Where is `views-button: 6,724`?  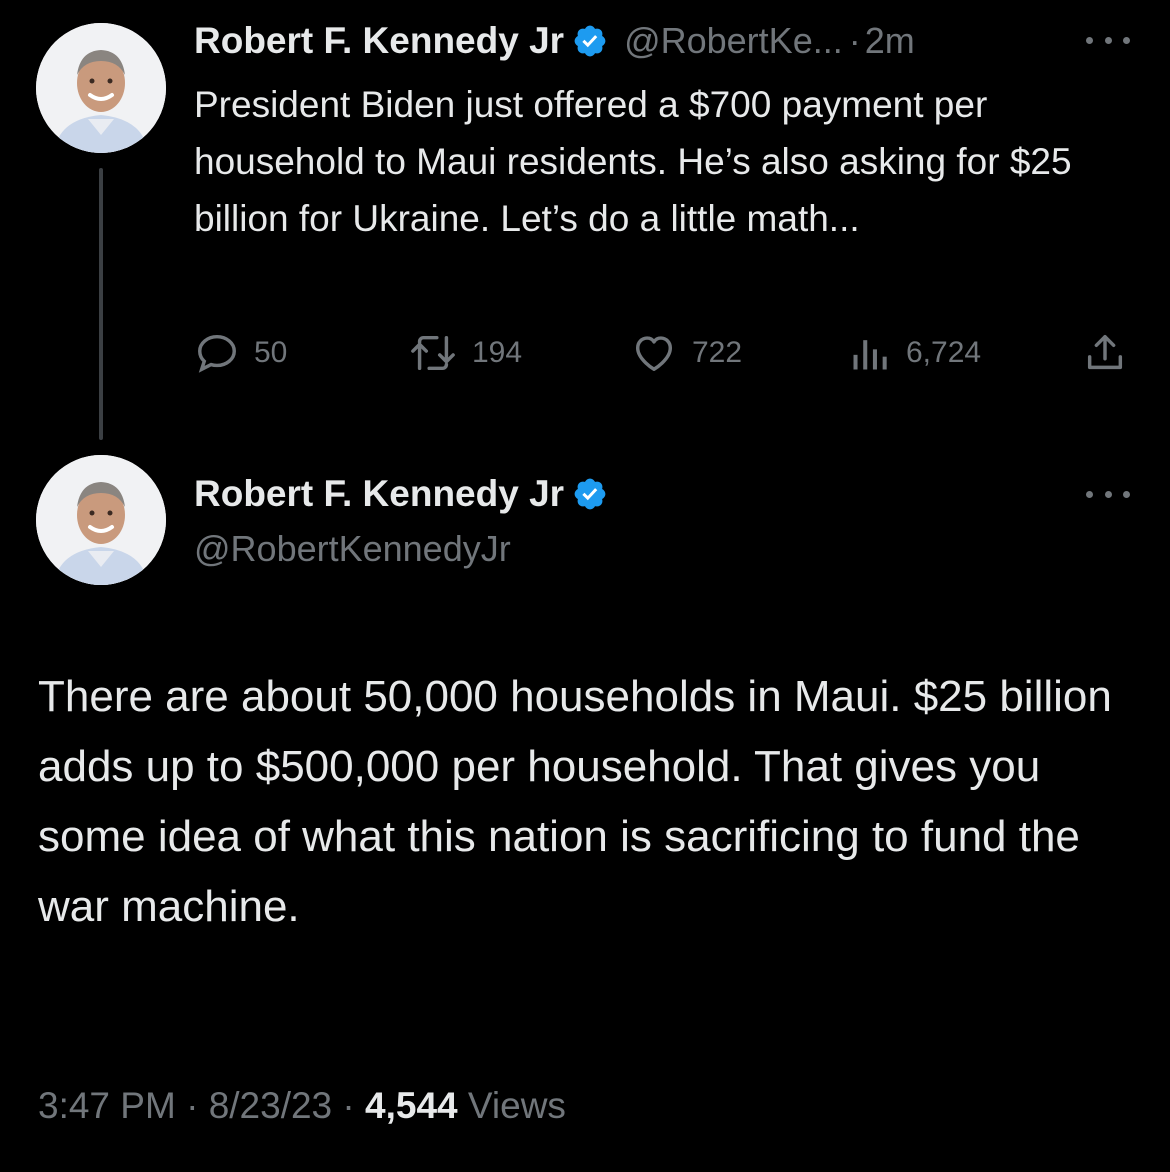 views-button: 6,724 is located at coordinates (914, 353).